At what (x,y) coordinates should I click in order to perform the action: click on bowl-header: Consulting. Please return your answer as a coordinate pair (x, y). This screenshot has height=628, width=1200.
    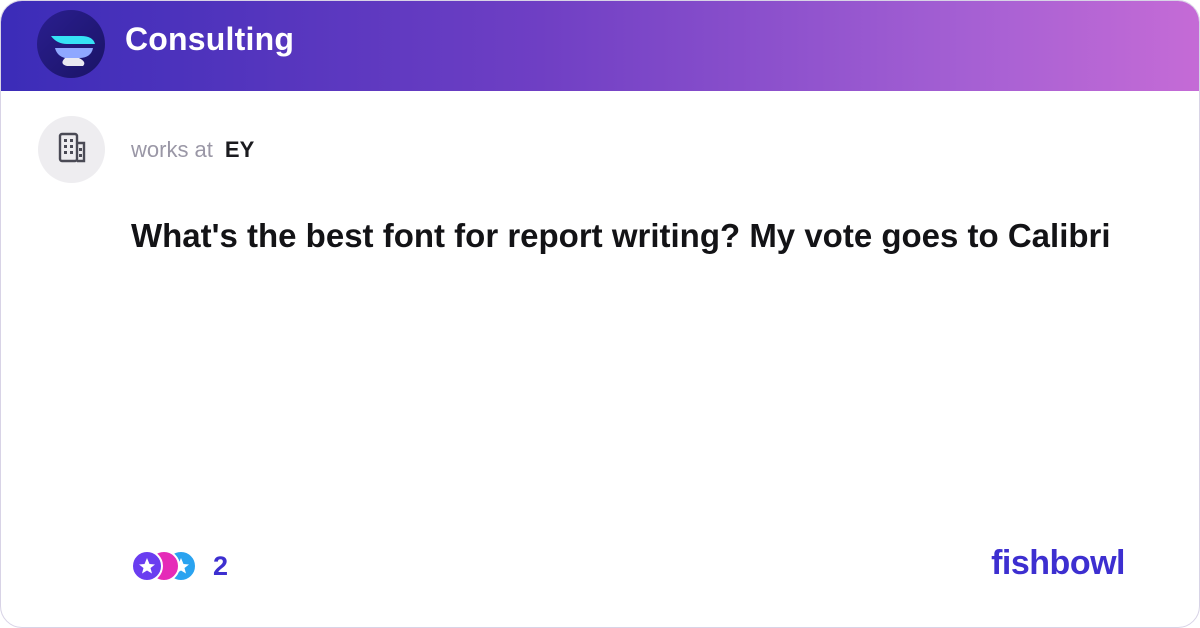
    Looking at the image, I should click on (600, 46).